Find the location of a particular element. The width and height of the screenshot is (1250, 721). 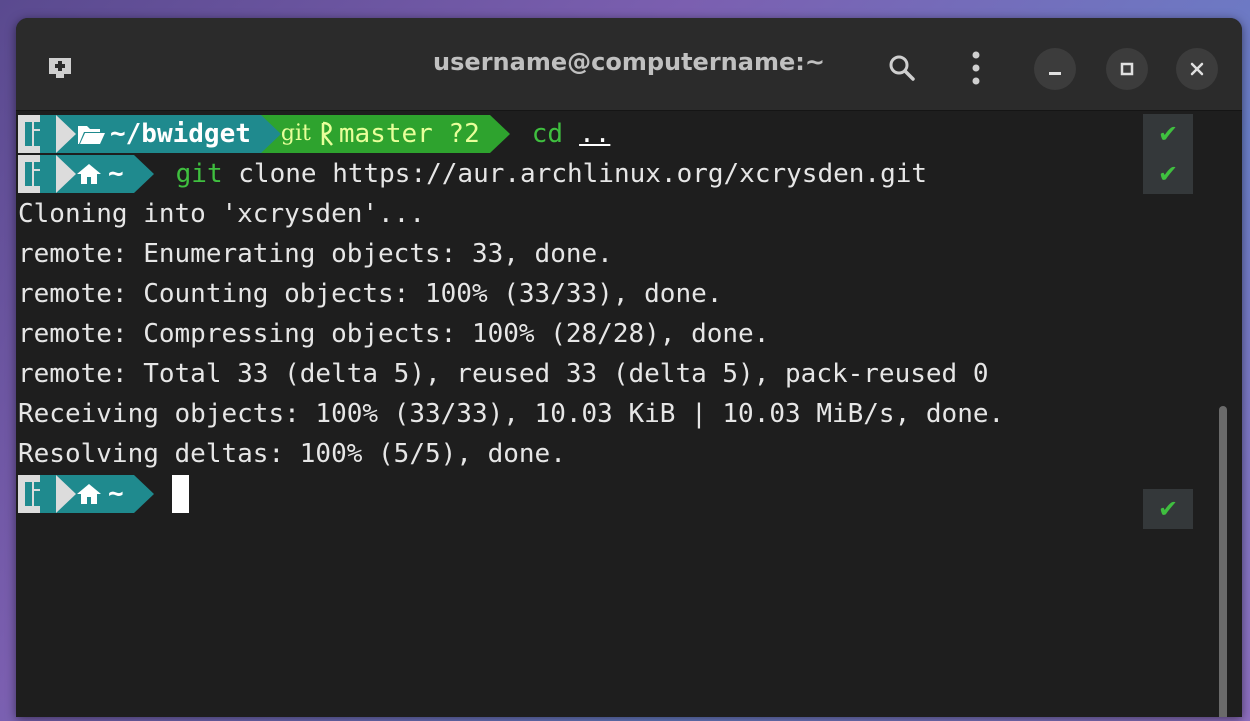

text-cursor is located at coordinates (180, 494).